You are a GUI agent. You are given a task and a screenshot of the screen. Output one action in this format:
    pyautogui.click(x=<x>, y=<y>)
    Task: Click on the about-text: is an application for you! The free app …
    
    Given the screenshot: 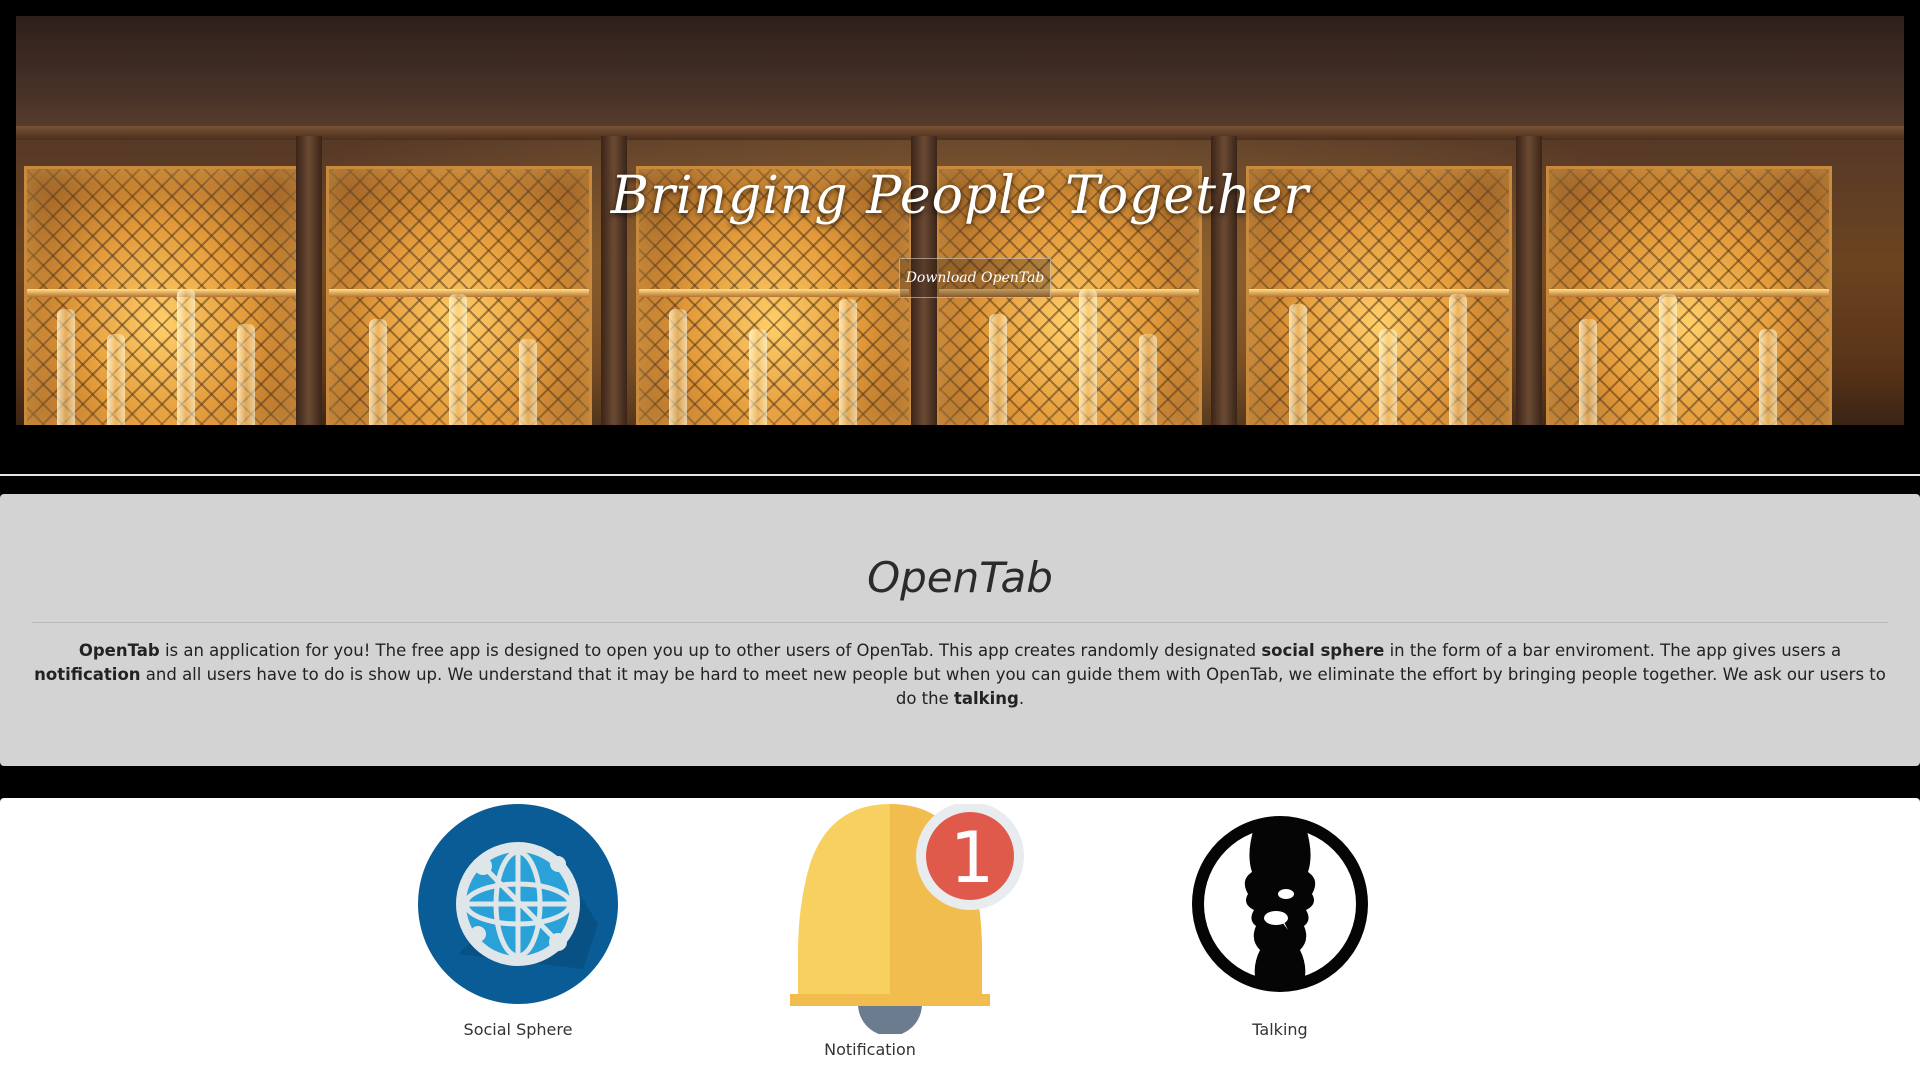 What is the action you would take?
    pyautogui.click(x=710, y=650)
    